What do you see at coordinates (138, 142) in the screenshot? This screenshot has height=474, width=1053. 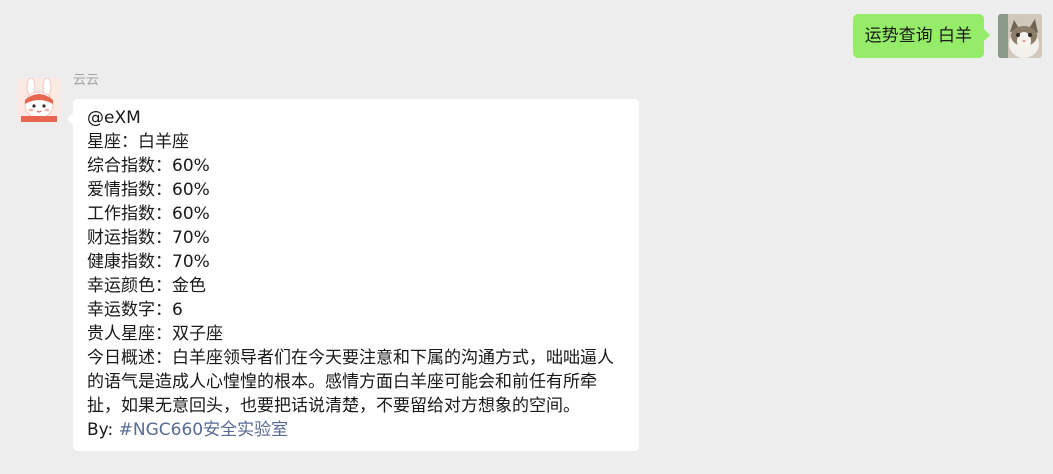 I see `zodiac-sign-line: 星座：白羊座` at bounding box center [138, 142].